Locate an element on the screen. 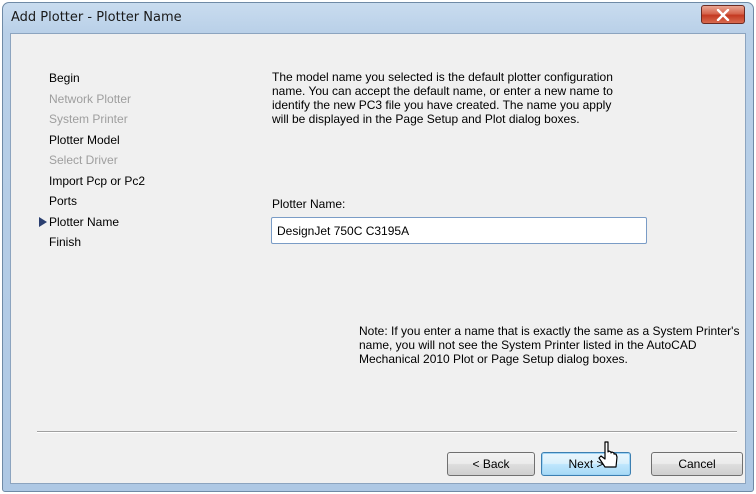  wizard-step-finish: Finish is located at coordinates (78, 242).